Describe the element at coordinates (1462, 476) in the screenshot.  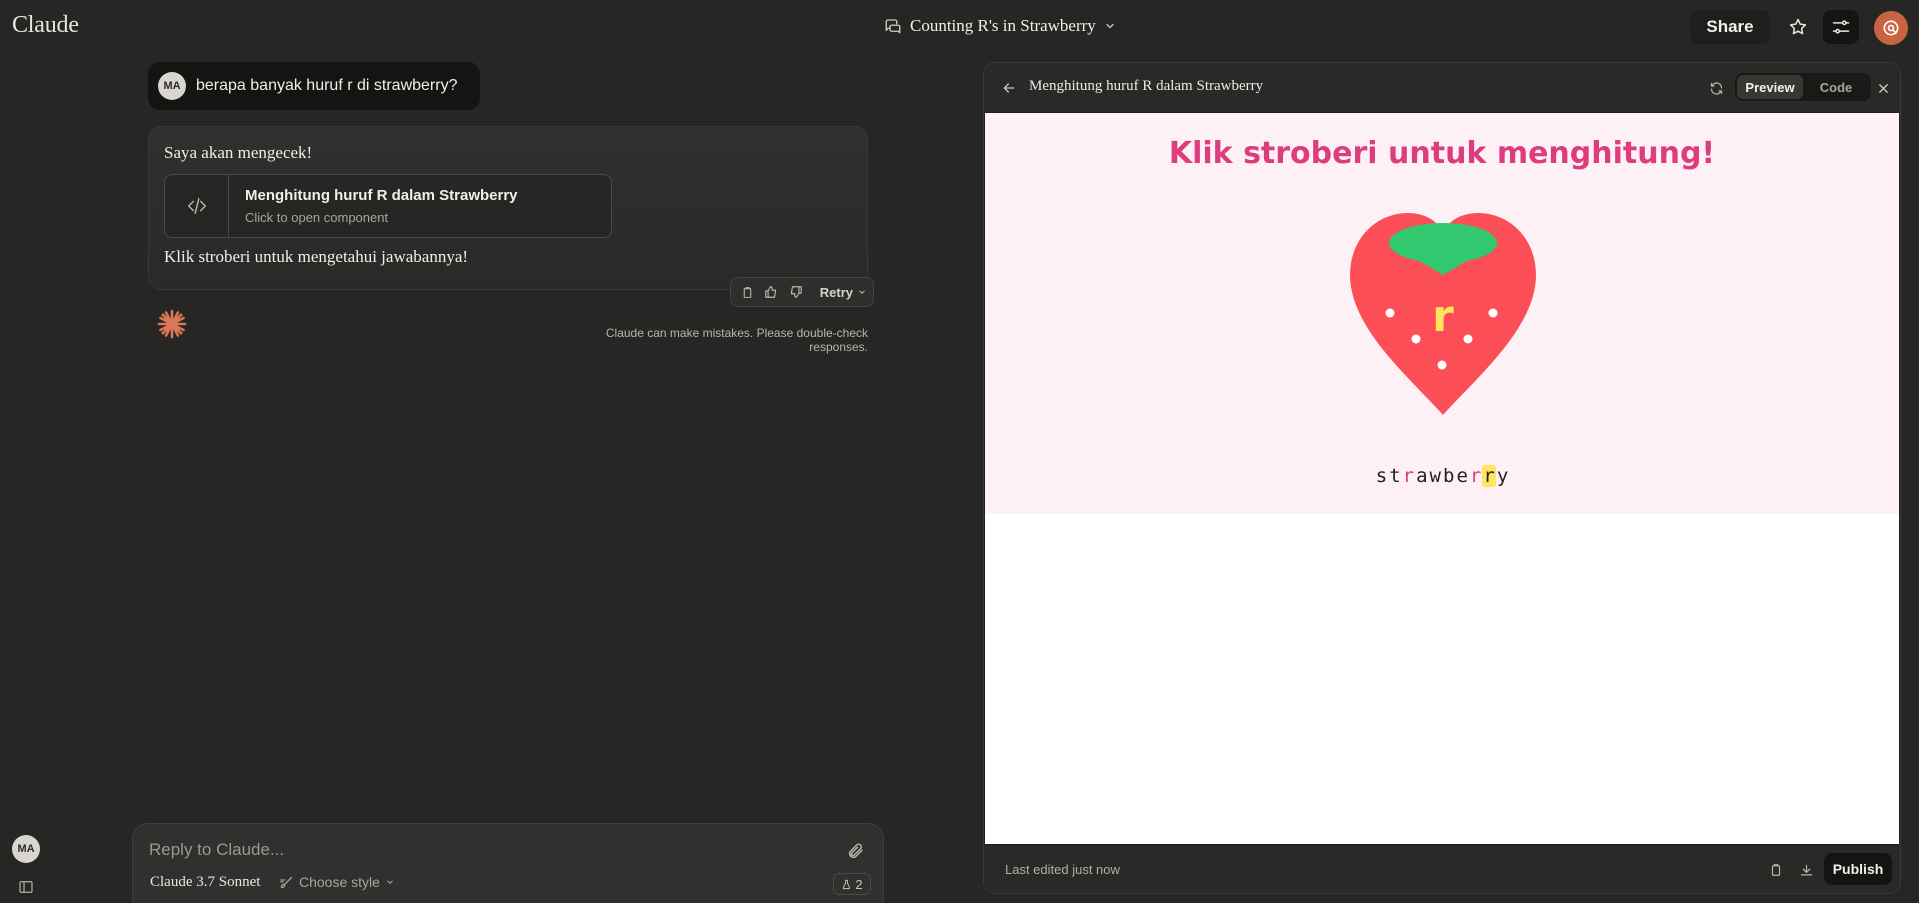
I see `word-letter: e` at that location.